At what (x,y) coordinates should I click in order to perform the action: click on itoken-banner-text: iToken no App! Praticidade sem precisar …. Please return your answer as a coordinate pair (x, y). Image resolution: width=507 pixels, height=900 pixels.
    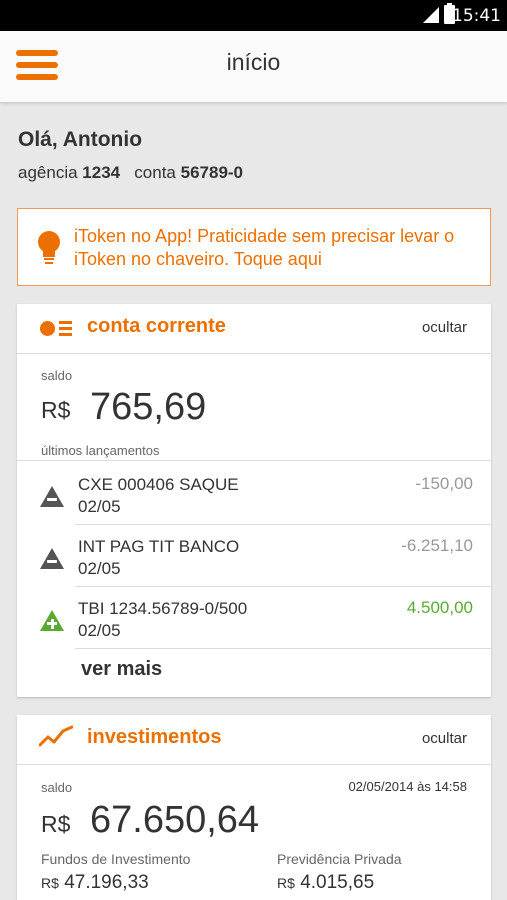
    Looking at the image, I should click on (264, 247).